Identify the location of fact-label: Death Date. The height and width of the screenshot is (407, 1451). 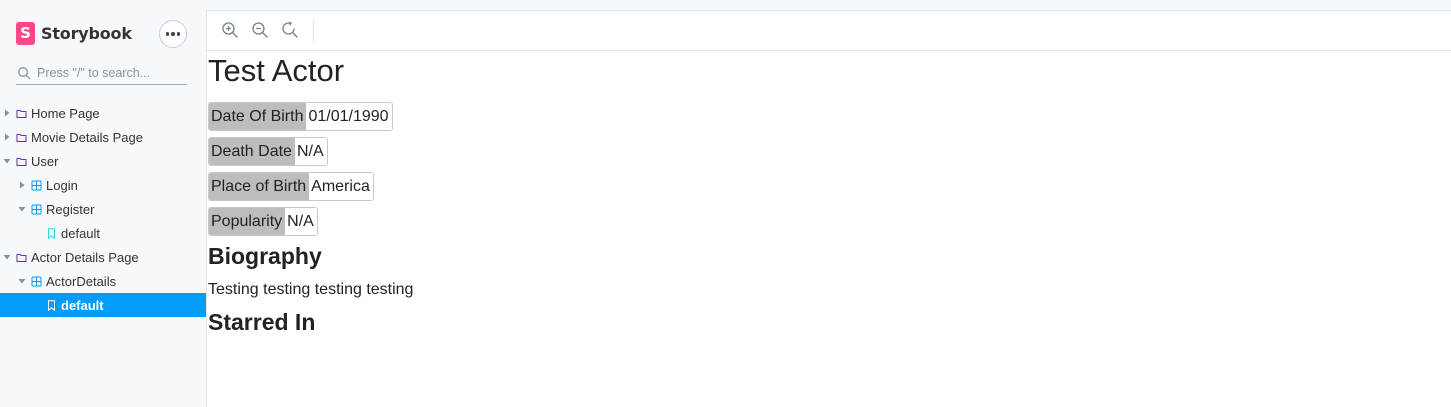
(252, 151).